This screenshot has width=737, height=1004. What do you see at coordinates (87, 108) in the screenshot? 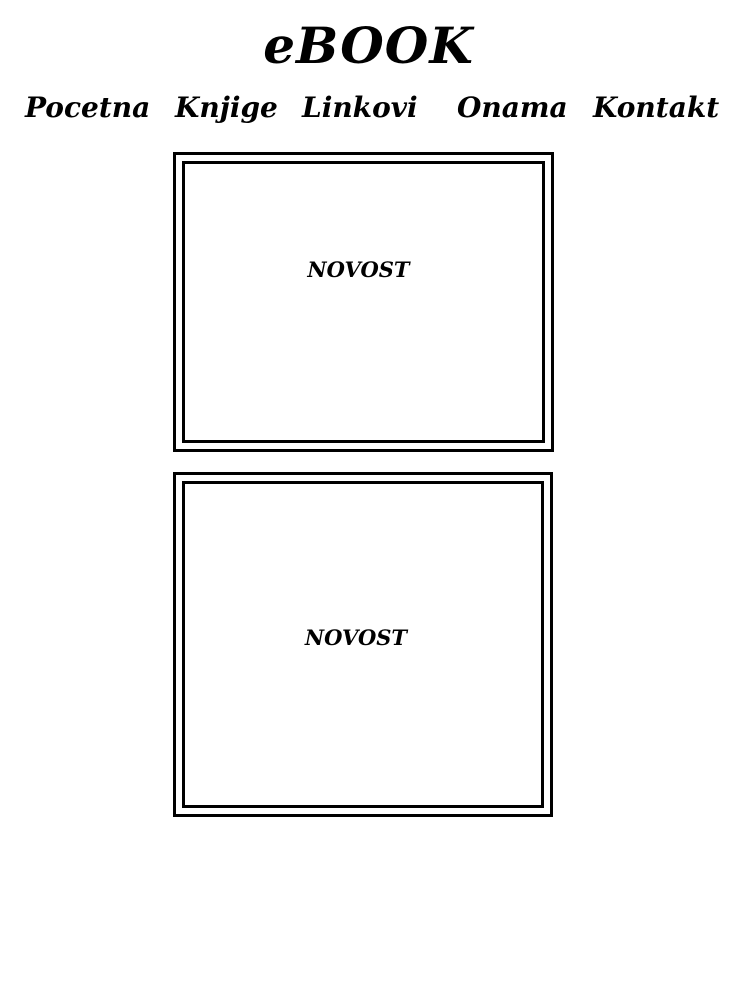
I see `nav-item-pocetna: Pocetna` at bounding box center [87, 108].